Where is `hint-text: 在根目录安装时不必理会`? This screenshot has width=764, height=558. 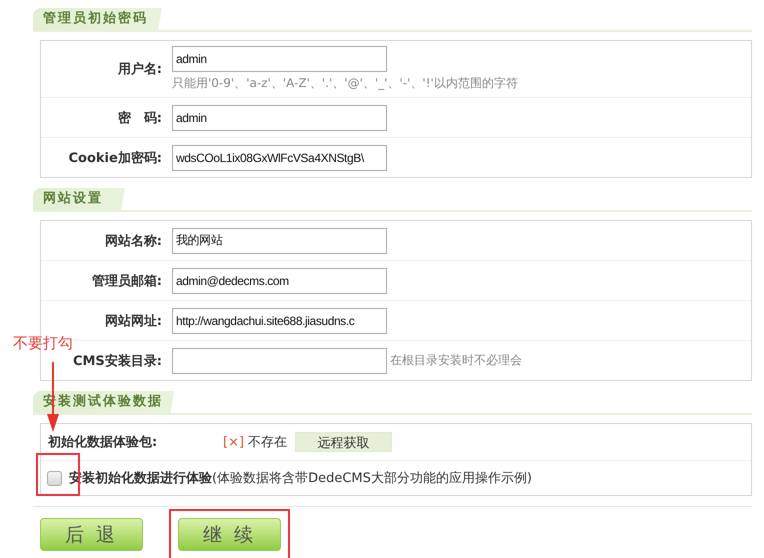 hint-text: 在根目录安装时不必理会 is located at coordinates (456, 360).